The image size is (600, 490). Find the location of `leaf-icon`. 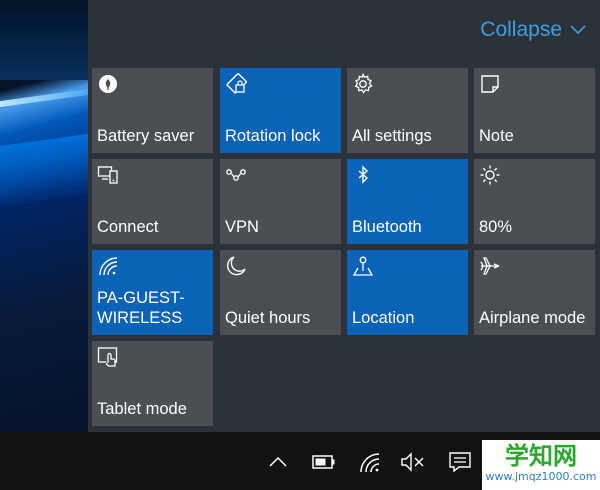

leaf-icon is located at coordinates (108, 84).